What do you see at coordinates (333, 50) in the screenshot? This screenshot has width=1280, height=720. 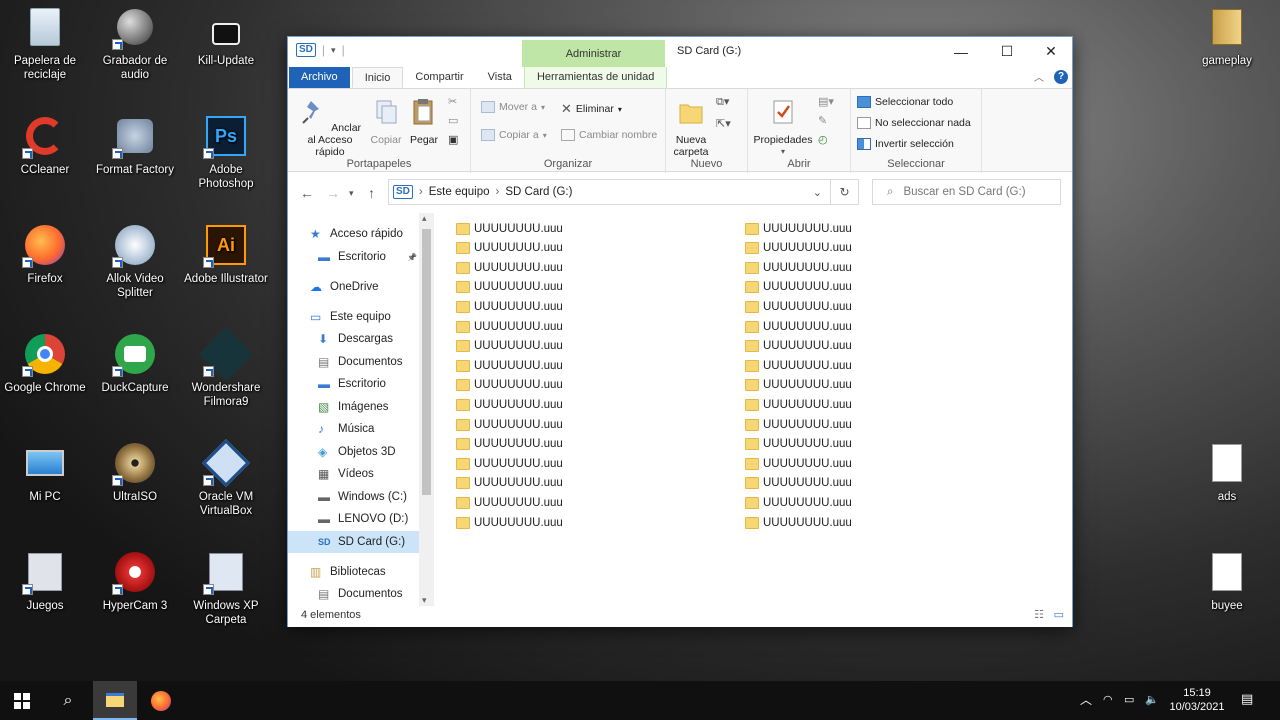 I see `qat-dropdown-icon: ▾` at bounding box center [333, 50].